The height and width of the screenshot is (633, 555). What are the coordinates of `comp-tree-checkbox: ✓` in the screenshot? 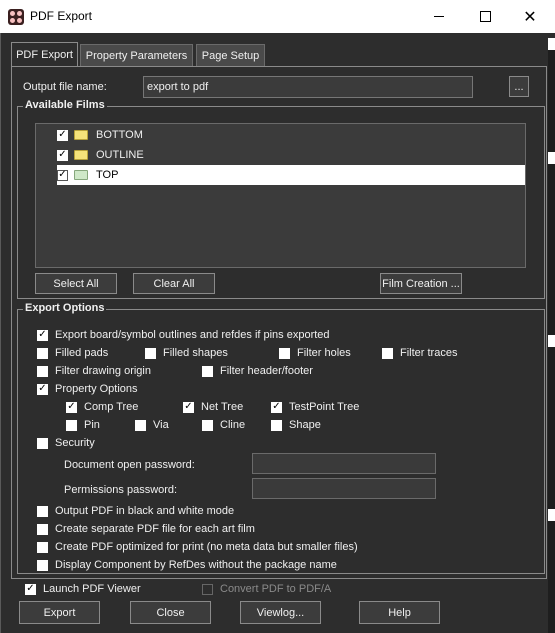 It's located at (71, 407).